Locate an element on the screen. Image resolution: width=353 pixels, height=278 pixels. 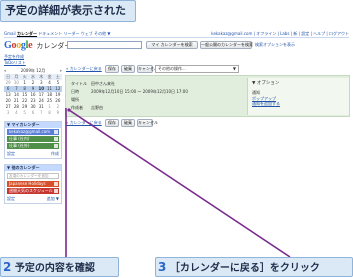
step3-text: ［カレンダーに戻る］をクリック is located at coordinates (244, 268).